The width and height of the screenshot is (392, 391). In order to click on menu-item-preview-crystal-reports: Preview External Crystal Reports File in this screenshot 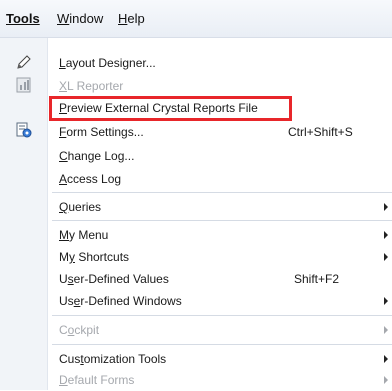, I will do `click(170, 108)`.